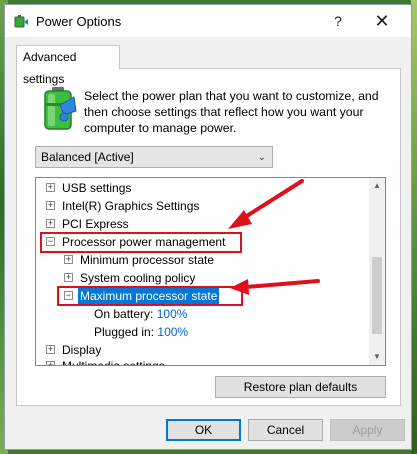  Describe the element at coordinates (266, 204) in the screenshot. I see `arrow-to-processor-power-management` at that location.